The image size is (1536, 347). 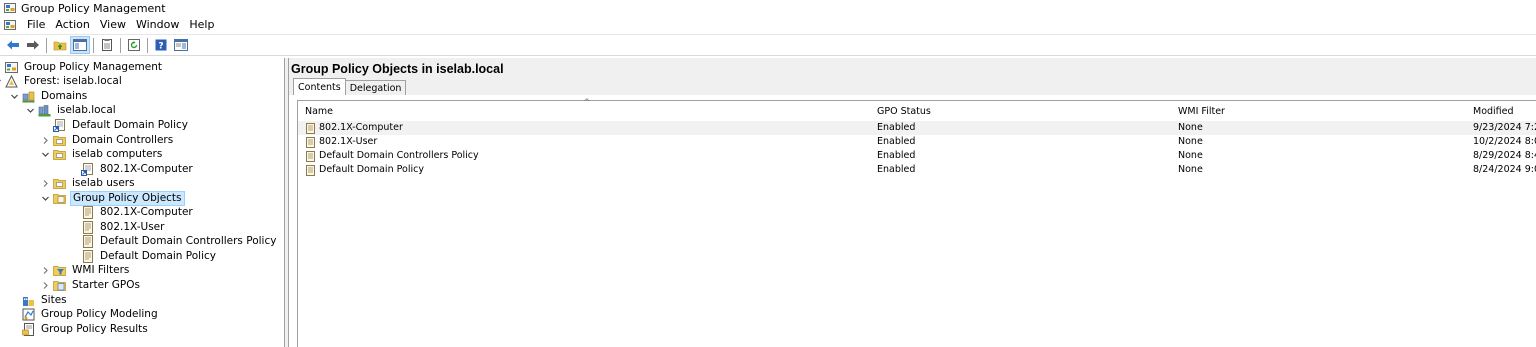 I want to click on tree-node: Default Domain Controllers Policy, so click(x=179, y=242).